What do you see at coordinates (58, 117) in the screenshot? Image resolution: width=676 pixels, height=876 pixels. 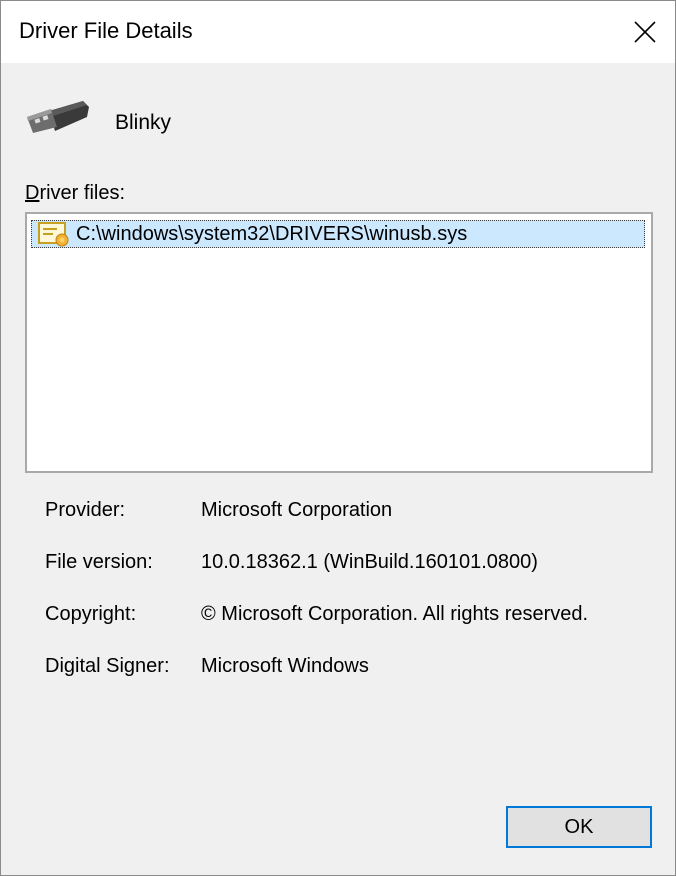 I see `usb-connector-icon` at bounding box center [58, 117].